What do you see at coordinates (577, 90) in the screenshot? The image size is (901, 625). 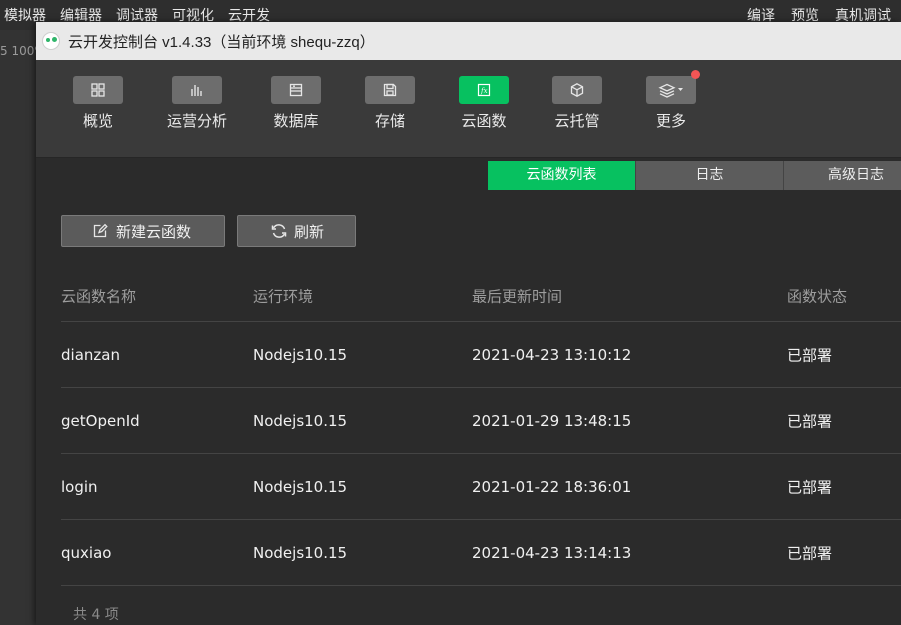 I see `cube-icon` at bounding box center [577, 90].